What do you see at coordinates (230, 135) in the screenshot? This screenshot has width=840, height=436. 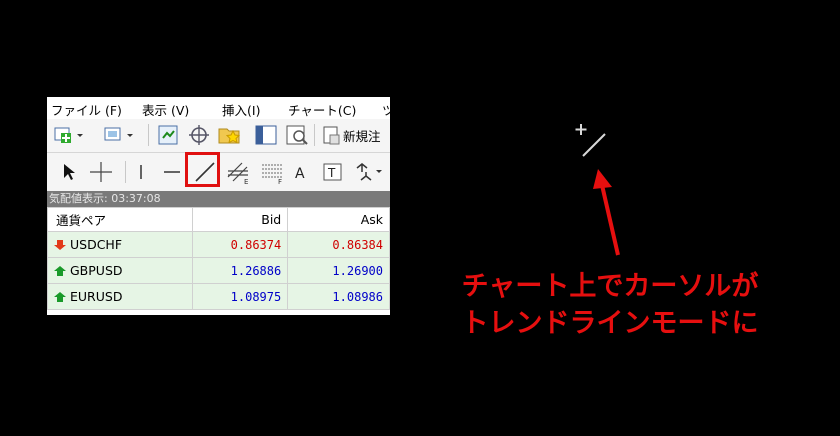 I see `favorites-icon` at bounding box center [230, 135].